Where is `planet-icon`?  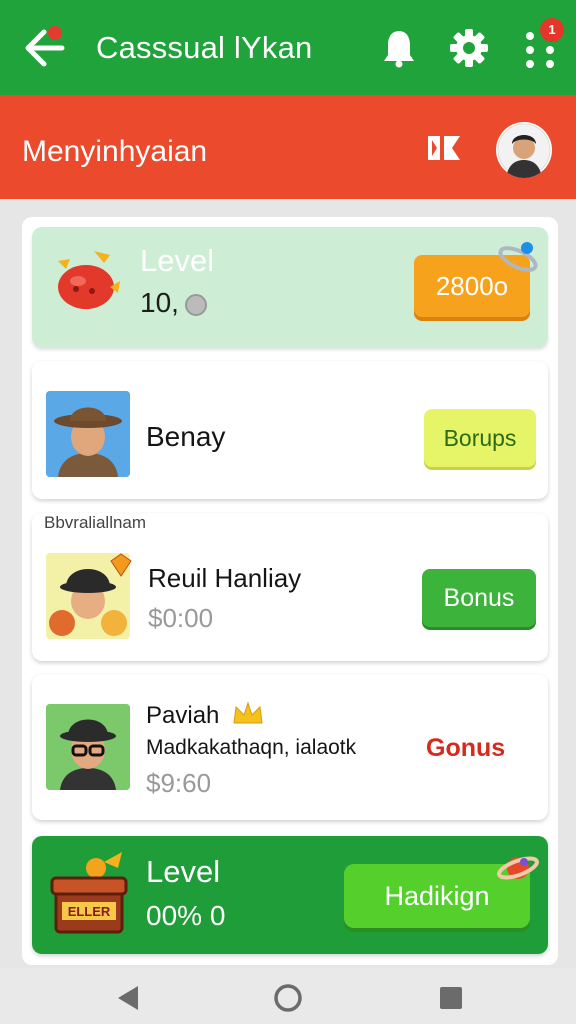
planet-icon is located at coordinates (518, 868).